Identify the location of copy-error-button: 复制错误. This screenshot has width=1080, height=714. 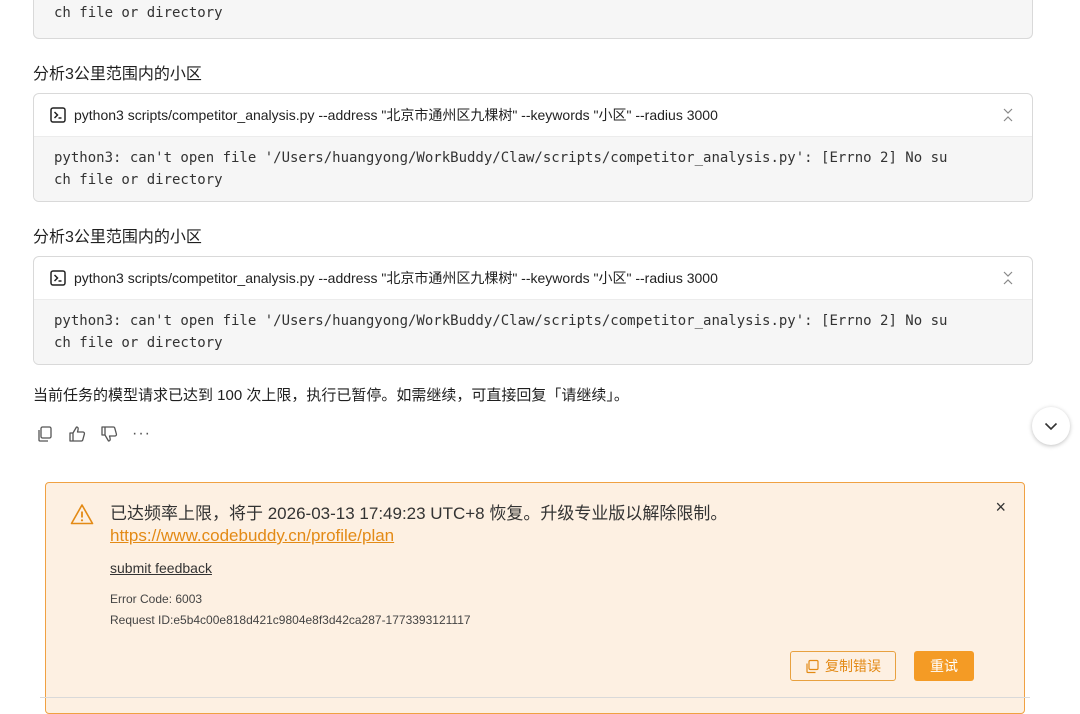
(843, 666).